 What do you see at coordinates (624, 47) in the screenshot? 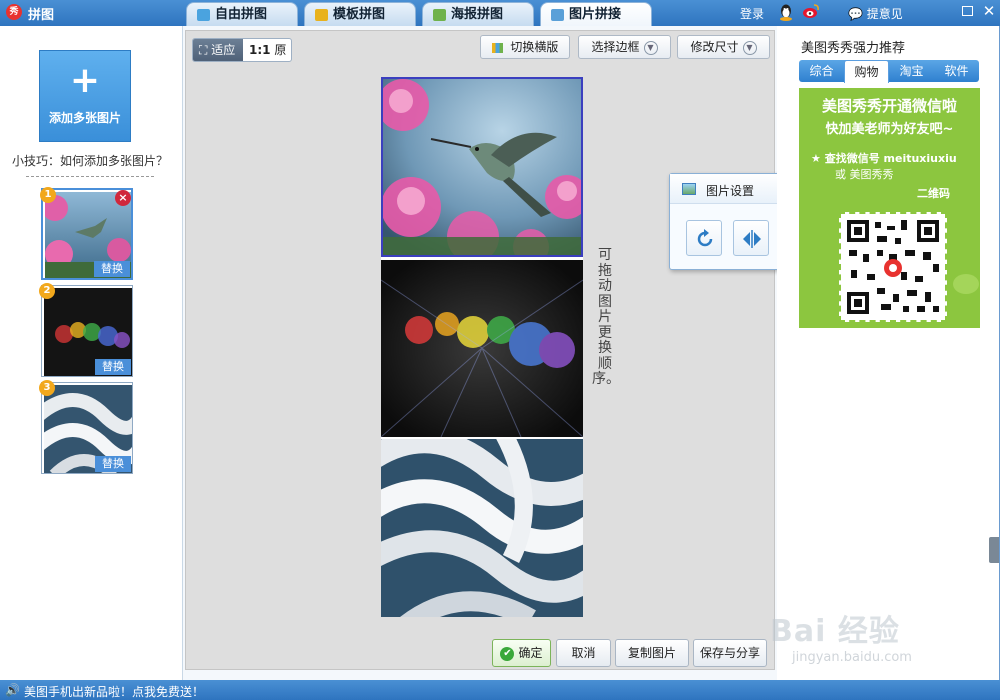
I see `select-border-dropdown: 选择边框 ▼` at bounding box center [624, 47].